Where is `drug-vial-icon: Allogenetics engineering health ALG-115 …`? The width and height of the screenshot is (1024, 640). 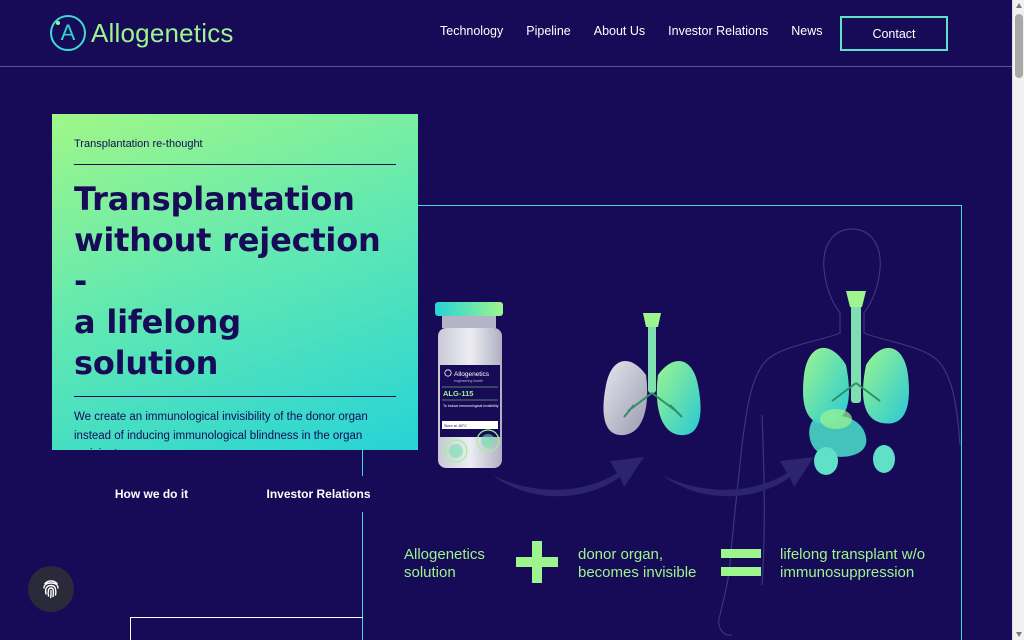 drug-vial-icon: Allogenetics engineering health ALG-115 … is located at coordinates (469, 385).